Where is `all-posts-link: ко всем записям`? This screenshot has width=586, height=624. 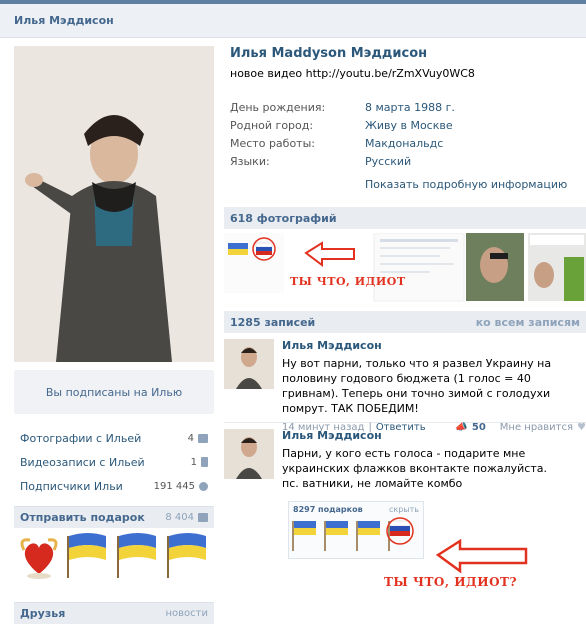
all-posts-link: ко всем записям is located at coordinates (528, 322).